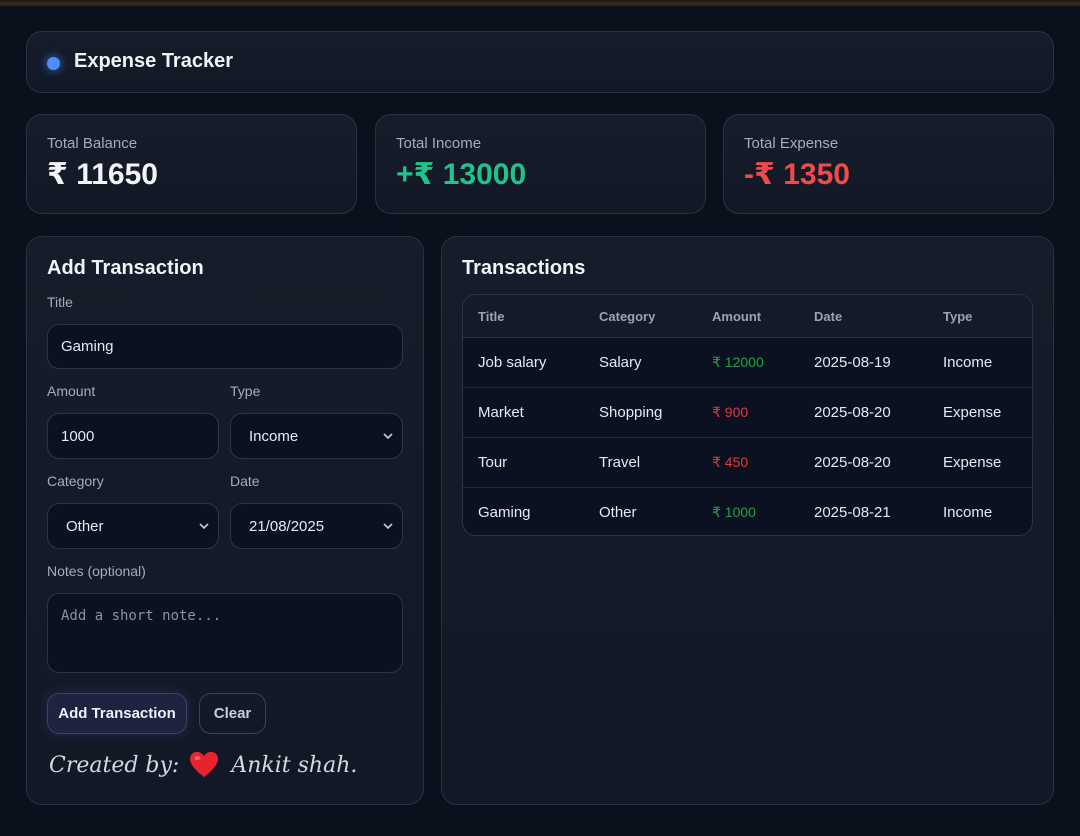 This screenshot has width=1080, height=836. I want to click on table-header: Title Category Amount Date Type, so click(747, 316).